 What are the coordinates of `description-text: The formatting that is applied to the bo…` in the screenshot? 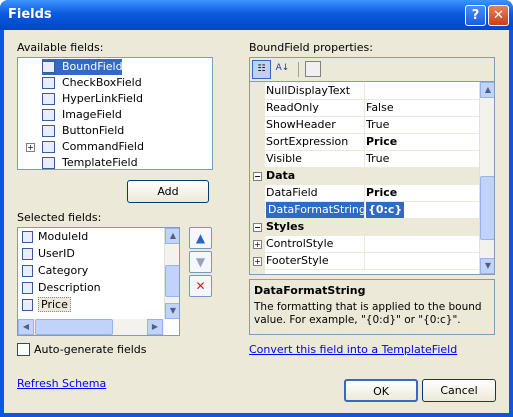 It's located at (368, 313).